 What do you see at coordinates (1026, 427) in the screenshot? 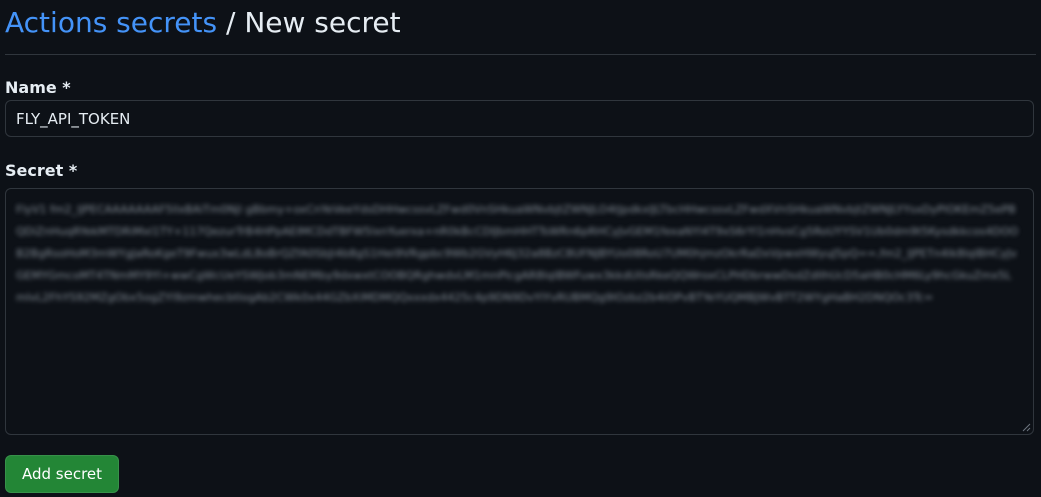
I see `resize-grip-icon` at bounding box center [1026, 427].